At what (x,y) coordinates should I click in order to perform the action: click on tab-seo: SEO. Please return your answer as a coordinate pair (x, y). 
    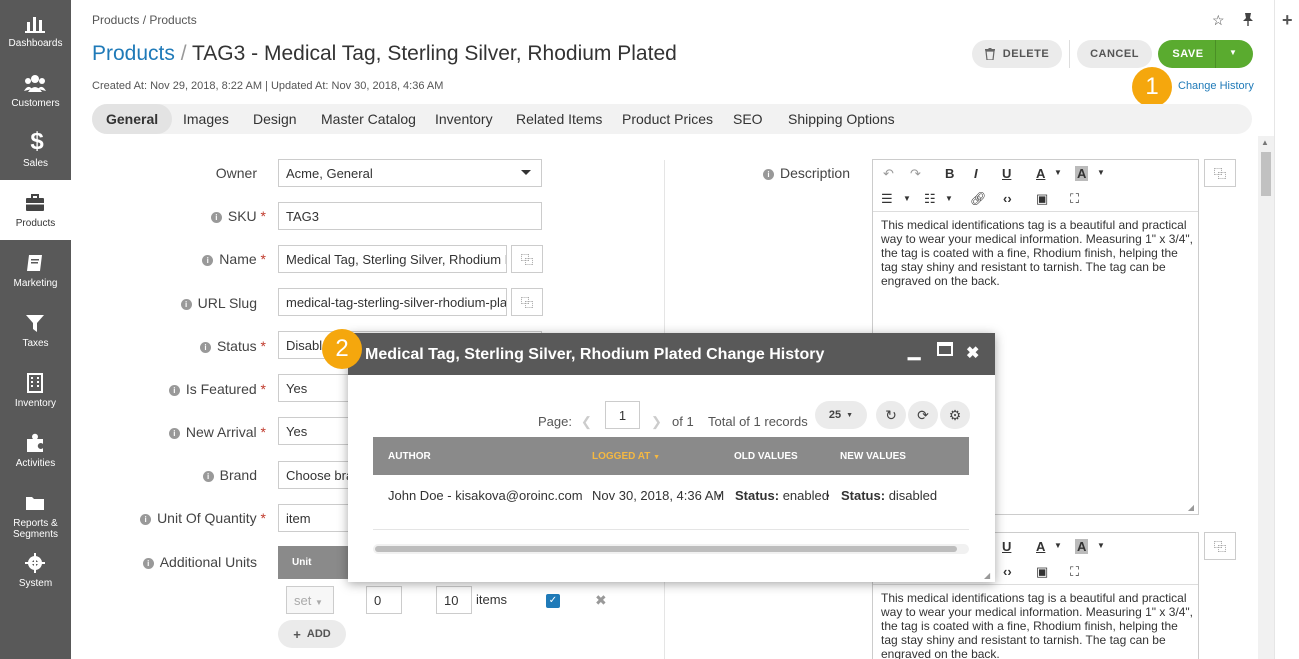
    Looking at the image, I should click on (748, 119).